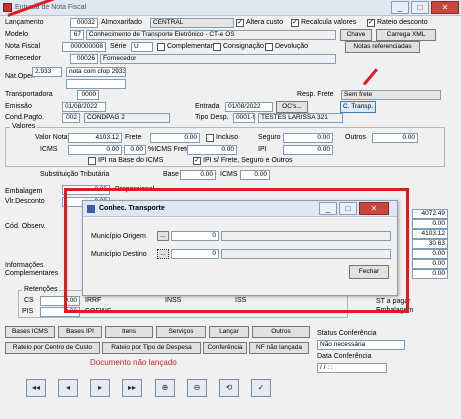 The height and width of the screenshot is (419, 461). I want to click on emissao-field: 01/08/2022, so click(84, 107).